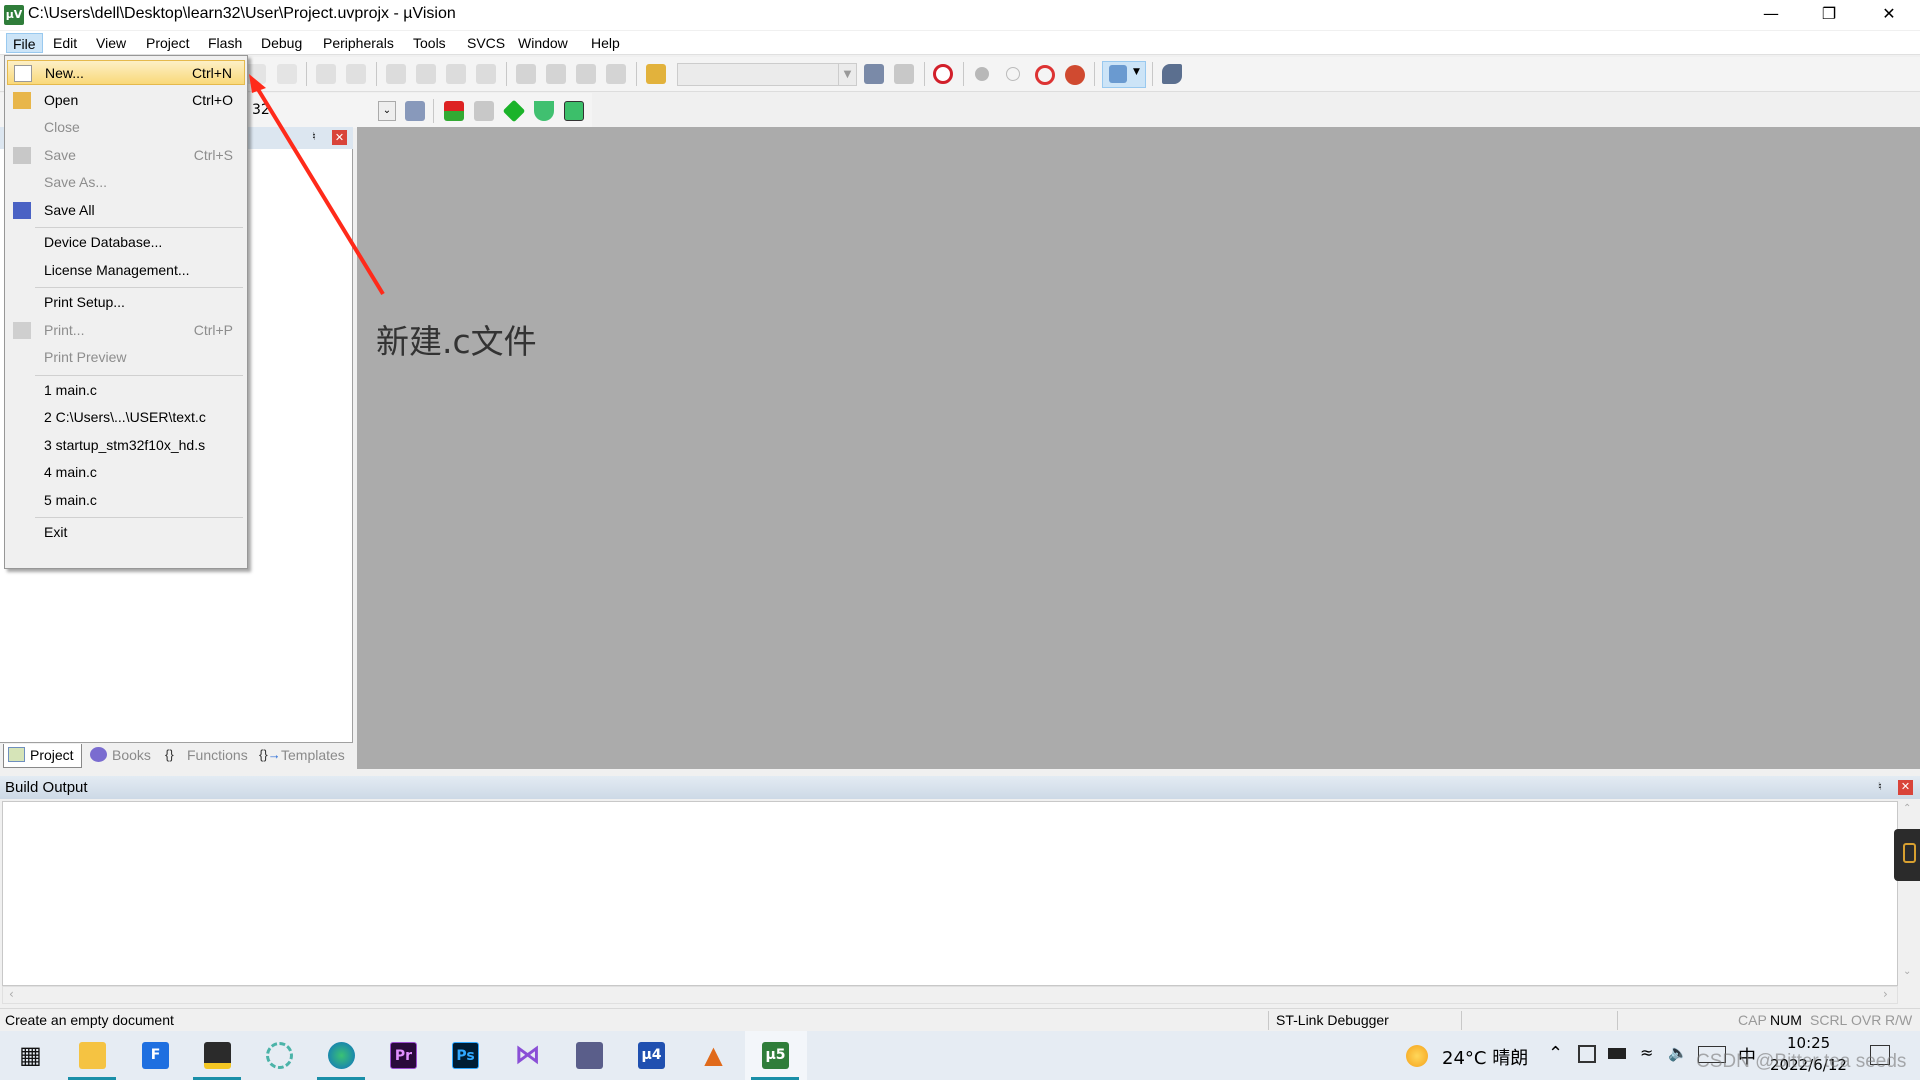 The height and width of the screenshot is (1080, 1920). I want to click on scroll-down-icon: ⌄, so click(1907, 971).